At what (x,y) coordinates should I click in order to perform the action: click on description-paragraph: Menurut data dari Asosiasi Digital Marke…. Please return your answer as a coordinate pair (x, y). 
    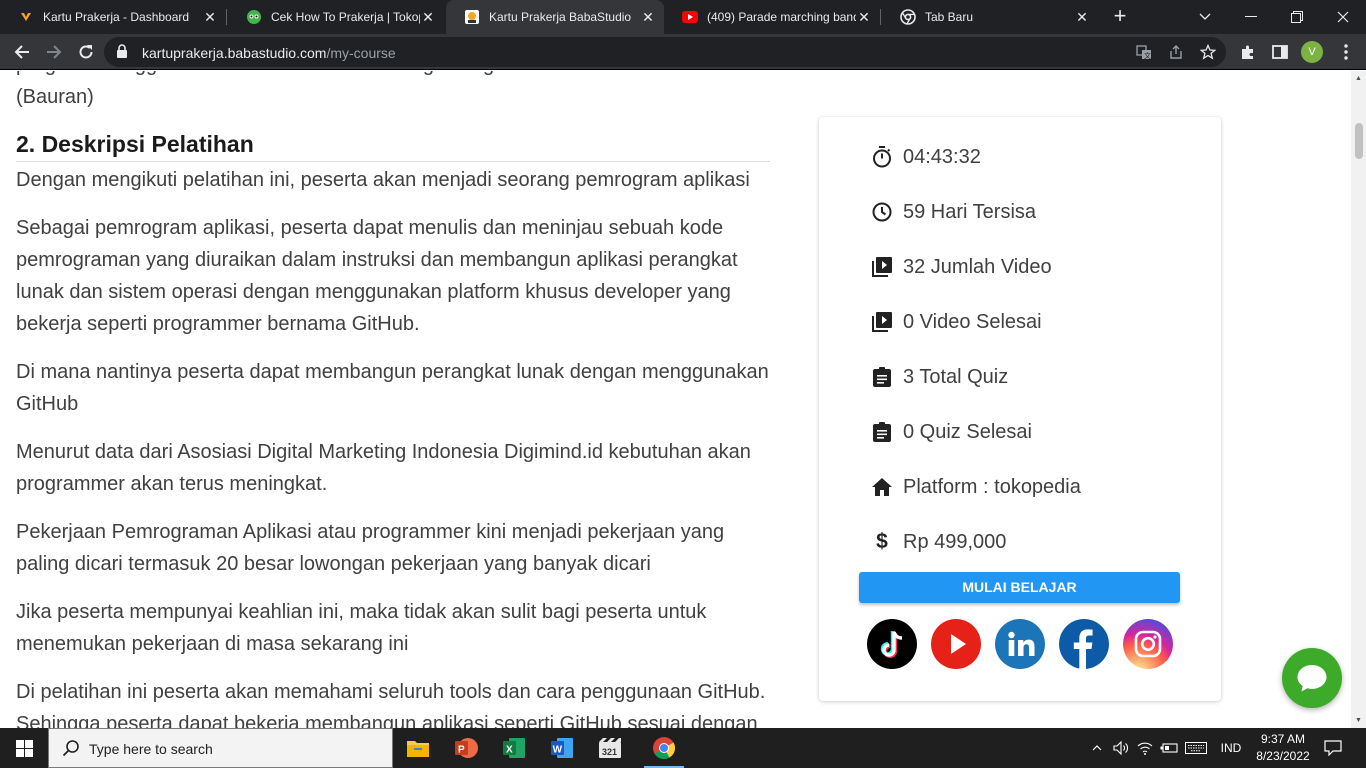
    Looking at the image, I should click on (383, 468).